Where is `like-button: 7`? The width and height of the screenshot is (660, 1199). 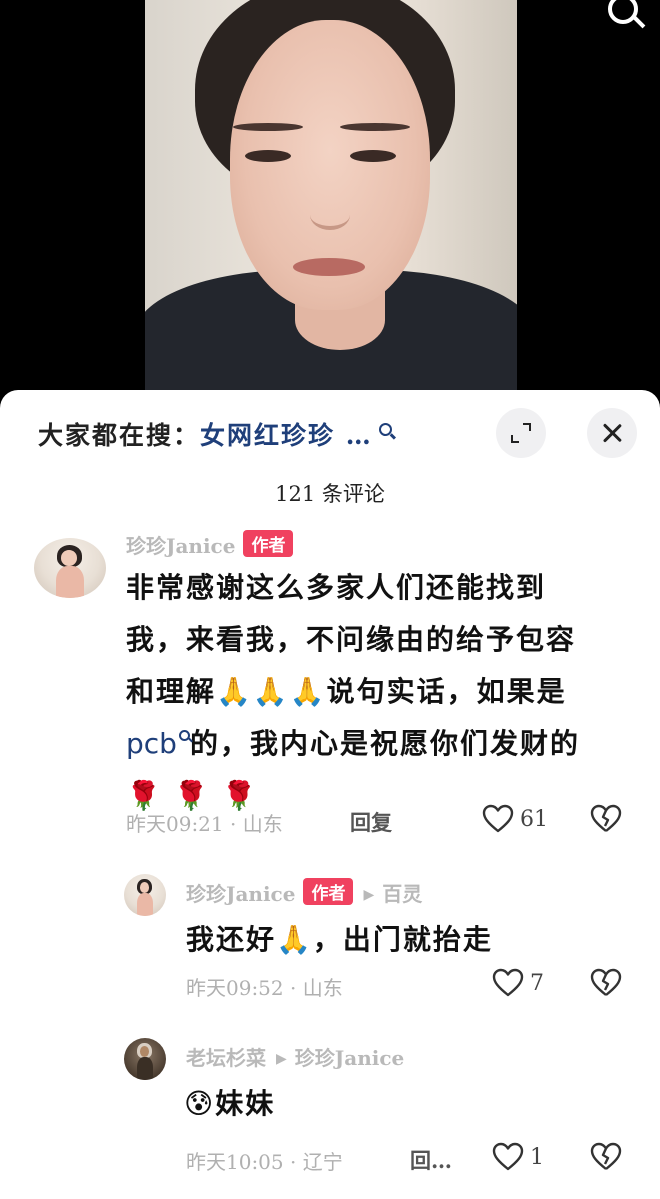 like-button: 7 is located at coordinates (518, 983).